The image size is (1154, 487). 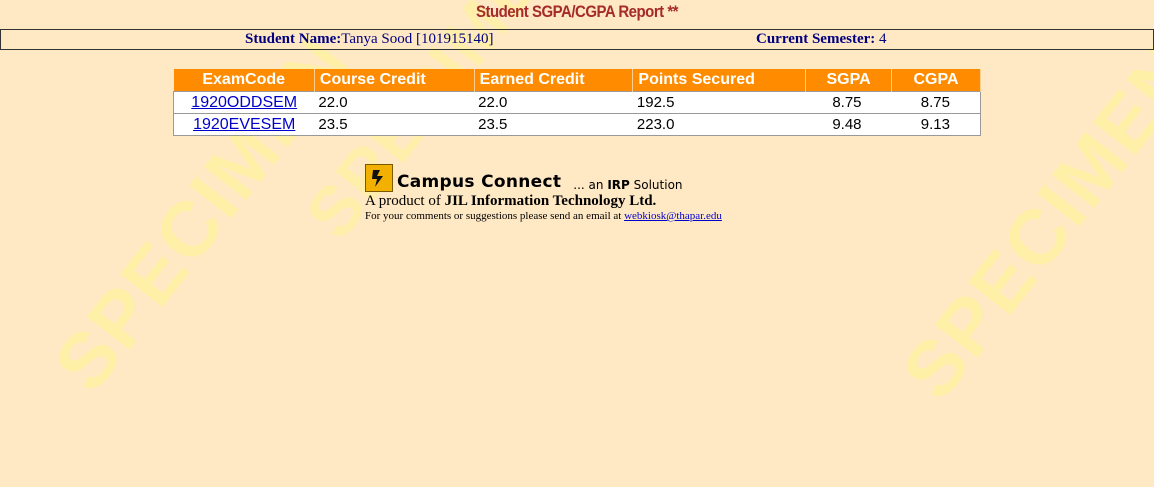 I want to click on sgpa-cell: 8.75, so click(x=848, y=102).